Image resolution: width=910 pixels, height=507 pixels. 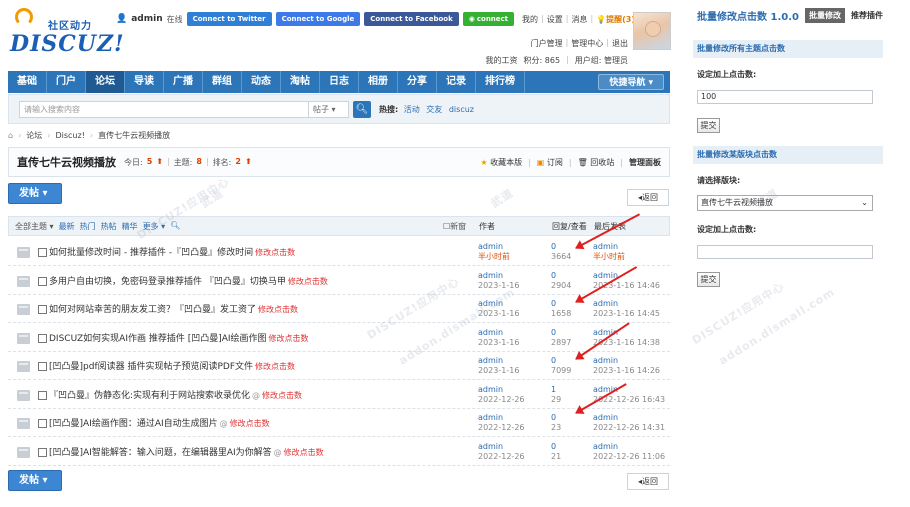 What do you see at coordinates (550, 162) in the screenshot?
I see `subscribe-link: ▣ 订阅` at bounding box center [550, 162].